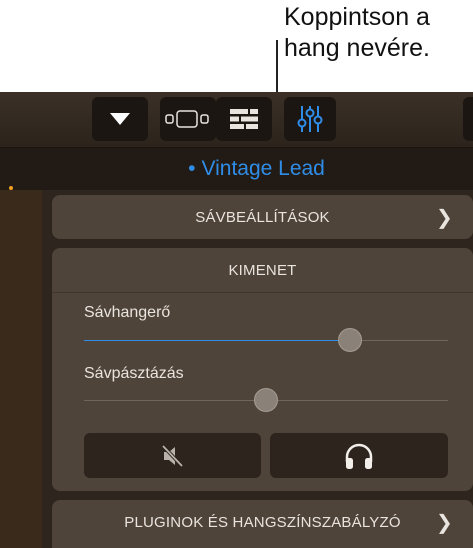  What do you see at coordinates (217, 340) in the screenshot?
I see `volume-slider-fill` at bounding box center [217, 340].